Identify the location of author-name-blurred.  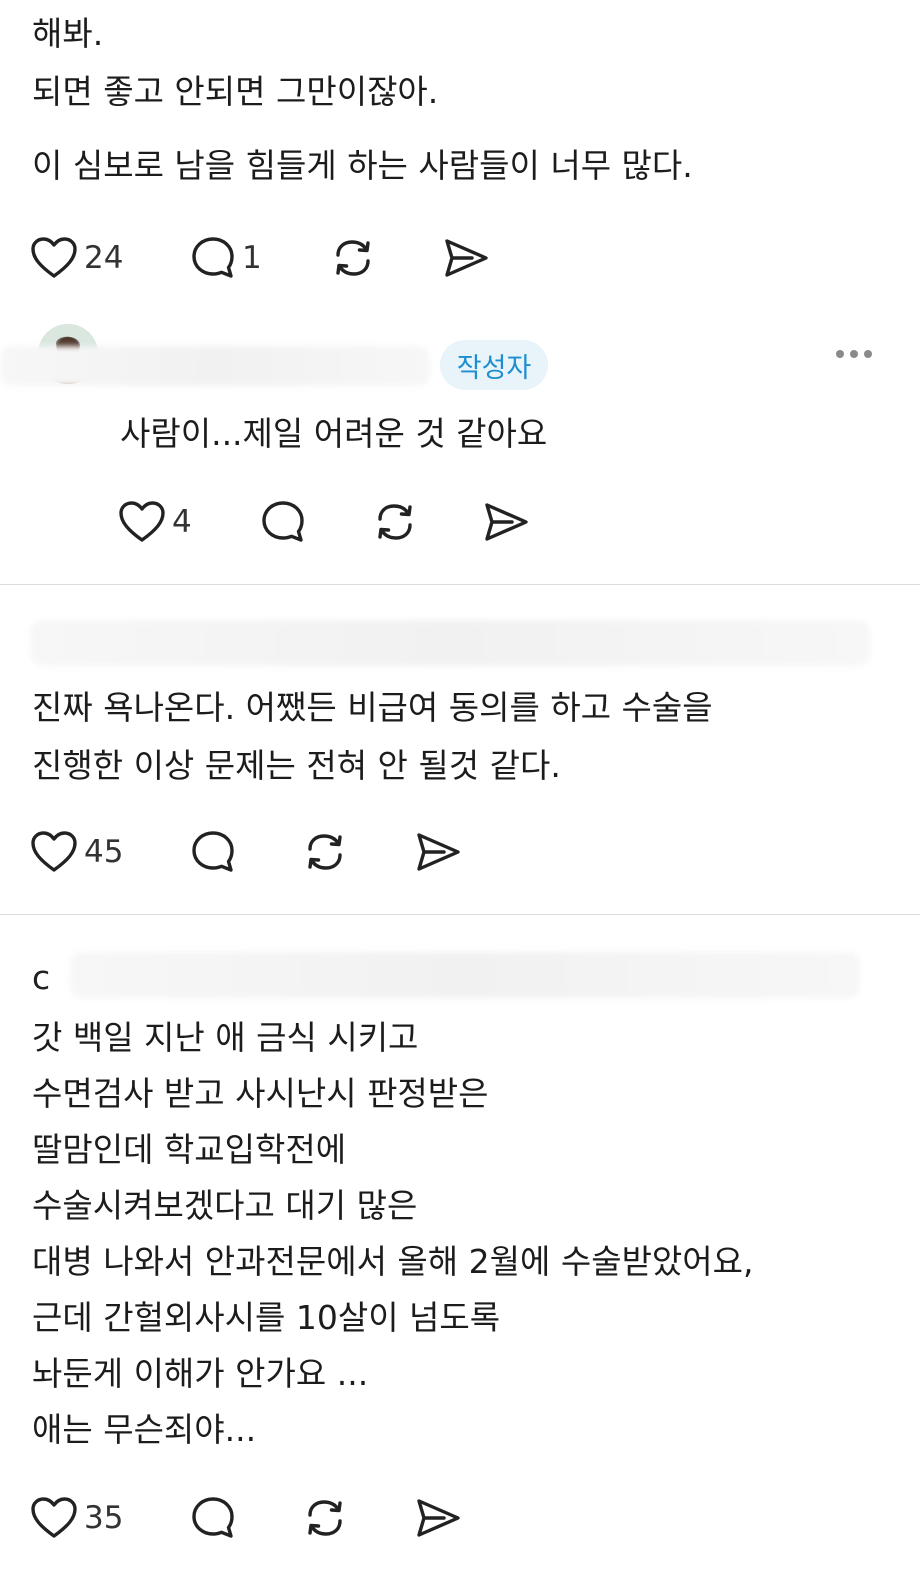
(215, 366).